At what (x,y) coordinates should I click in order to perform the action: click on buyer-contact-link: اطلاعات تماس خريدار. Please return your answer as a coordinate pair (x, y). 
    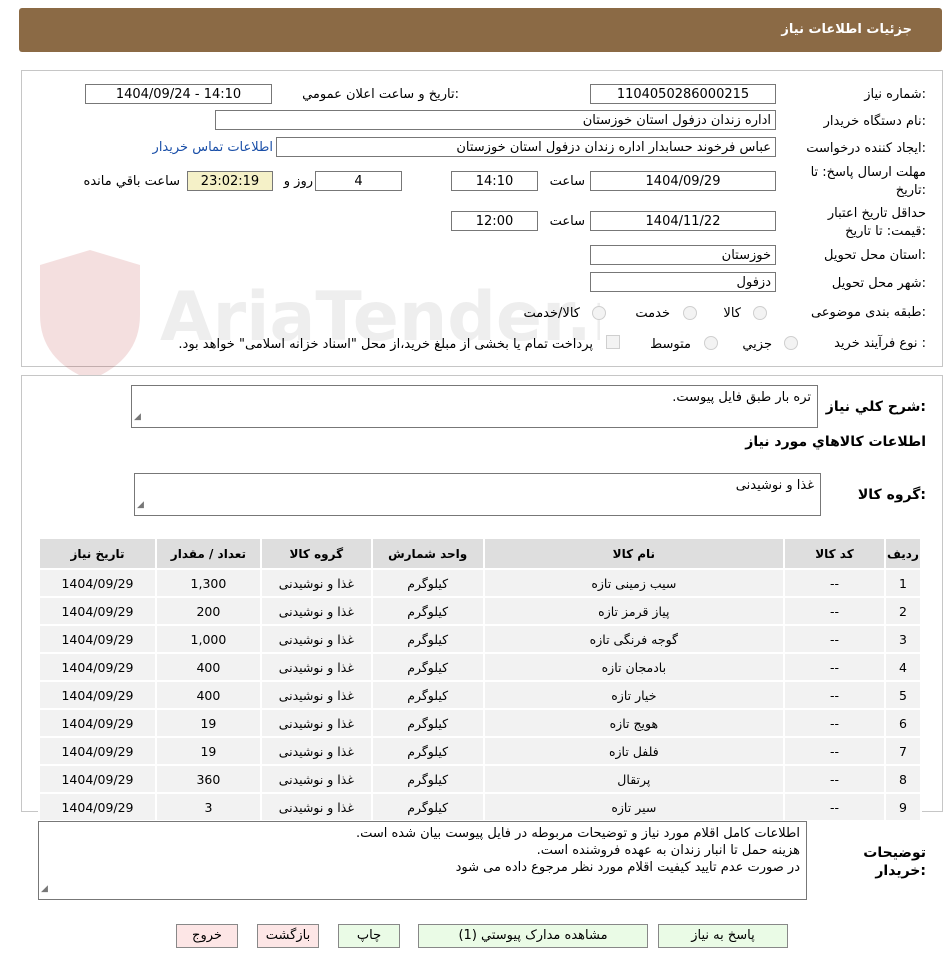
    Looking at the image, I should click on (213, 147).